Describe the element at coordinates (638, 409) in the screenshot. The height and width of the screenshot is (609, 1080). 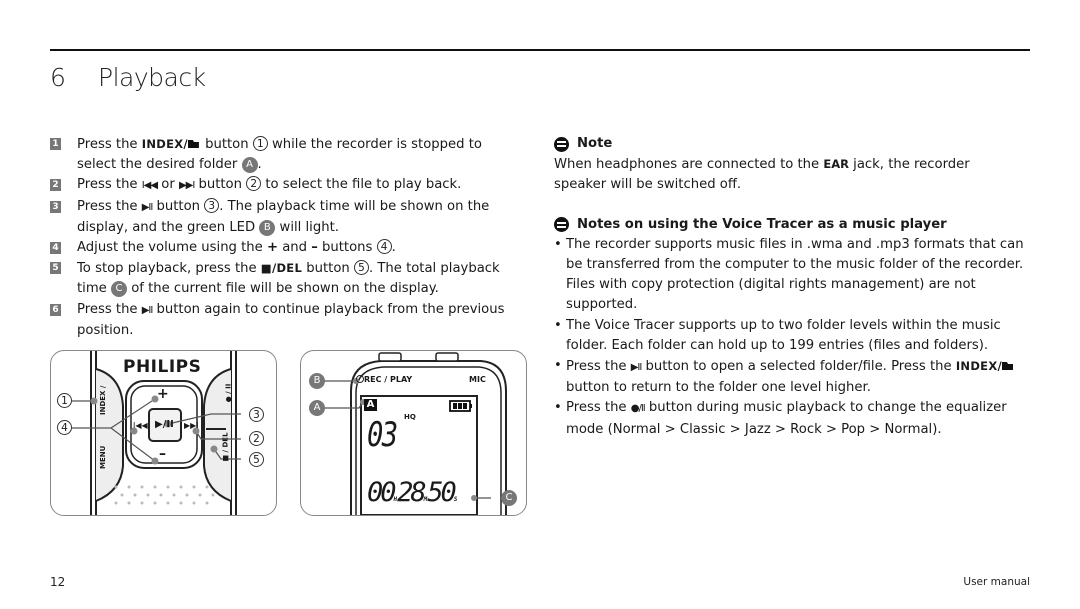
I see `record-pause-icon: ●/II` at that location.